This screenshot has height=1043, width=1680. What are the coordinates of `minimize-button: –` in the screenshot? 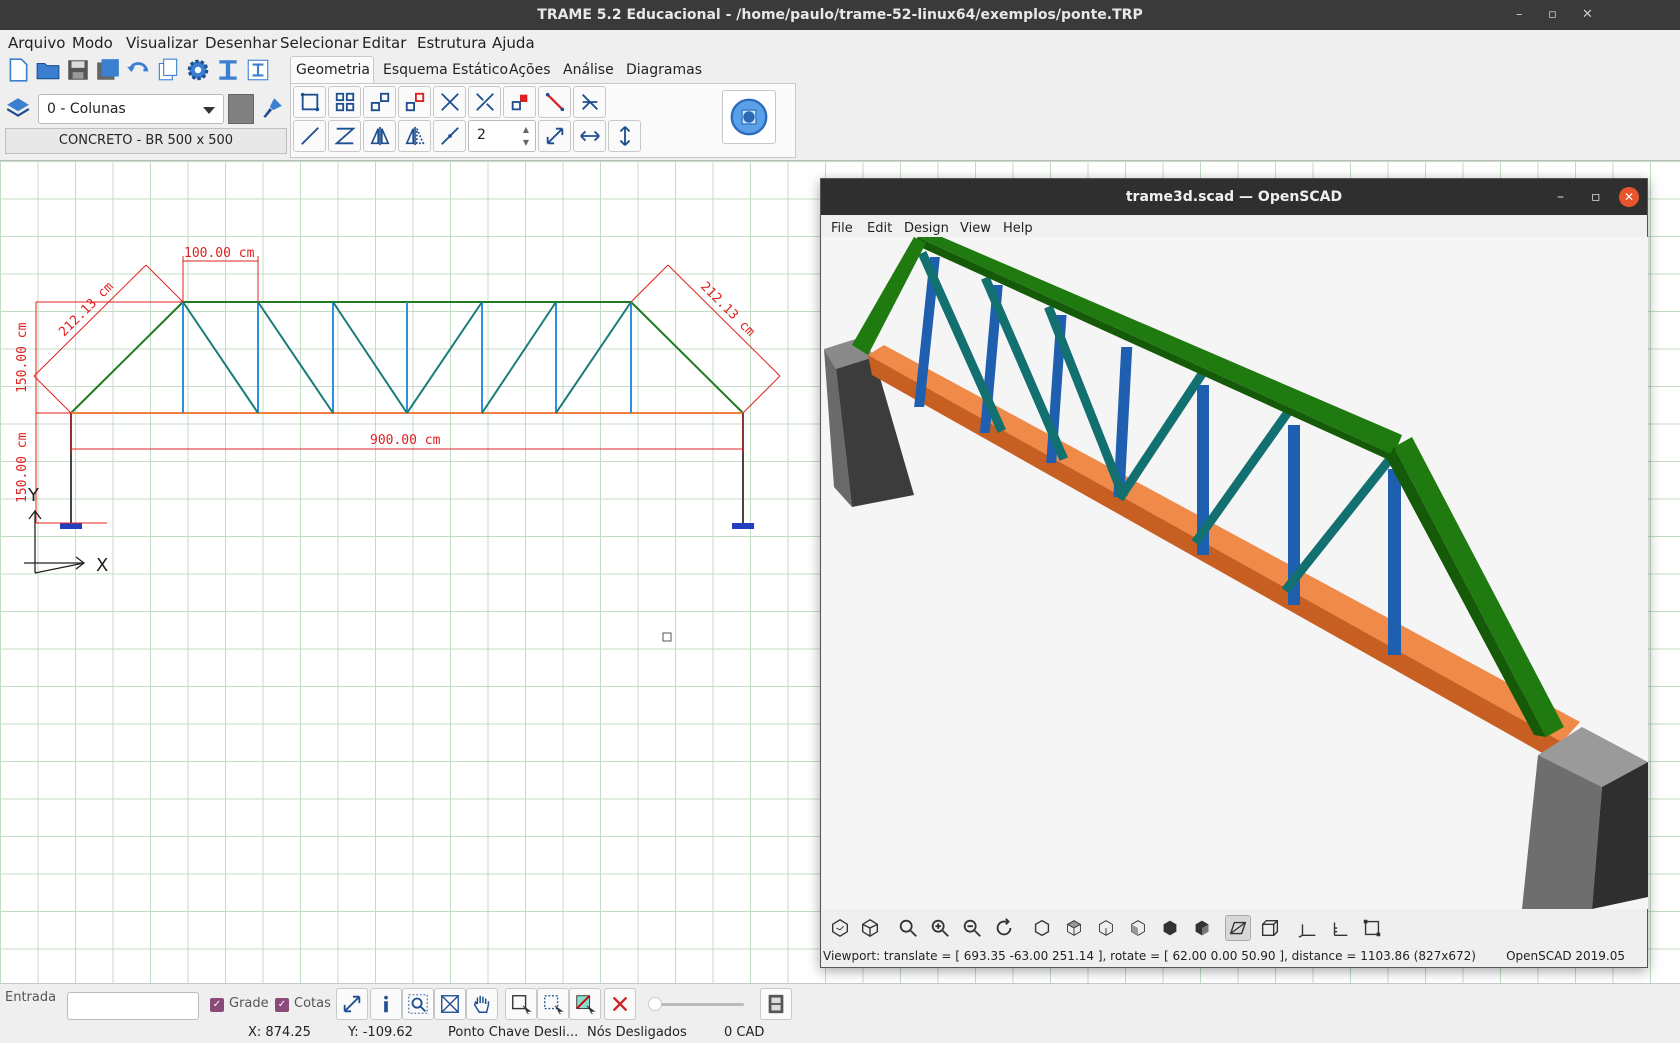 It's located at (1519, 15).